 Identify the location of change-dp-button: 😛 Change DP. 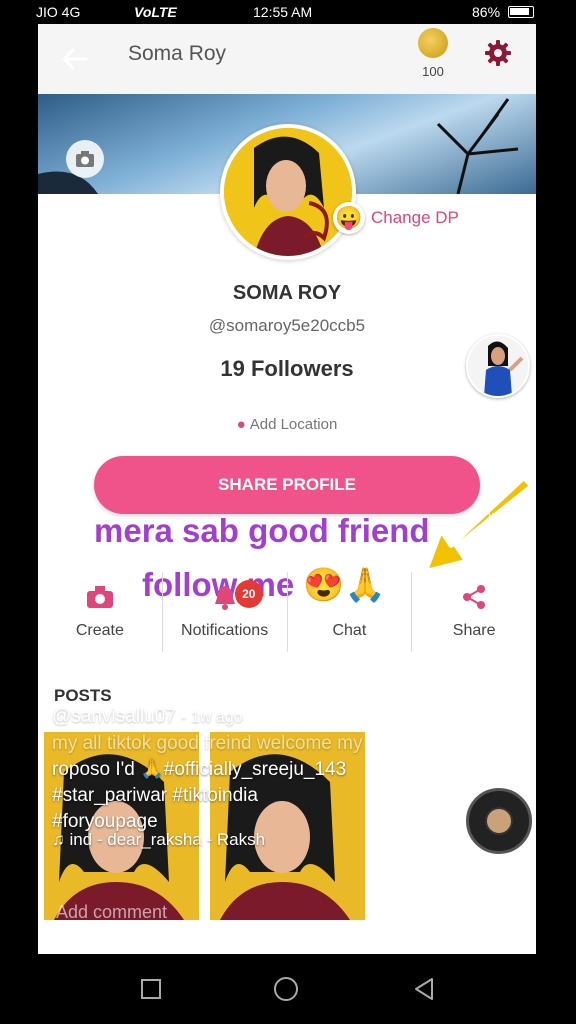
(396, 218).